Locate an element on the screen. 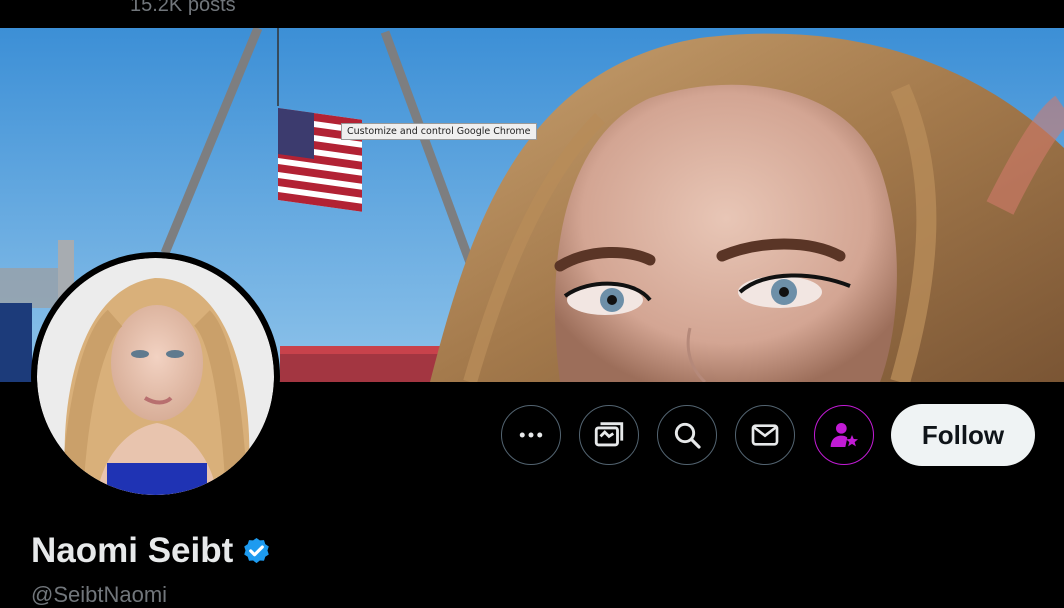 The height and width of the screenshot is (608, 1064). search-button is located at coordinates (687, 435).